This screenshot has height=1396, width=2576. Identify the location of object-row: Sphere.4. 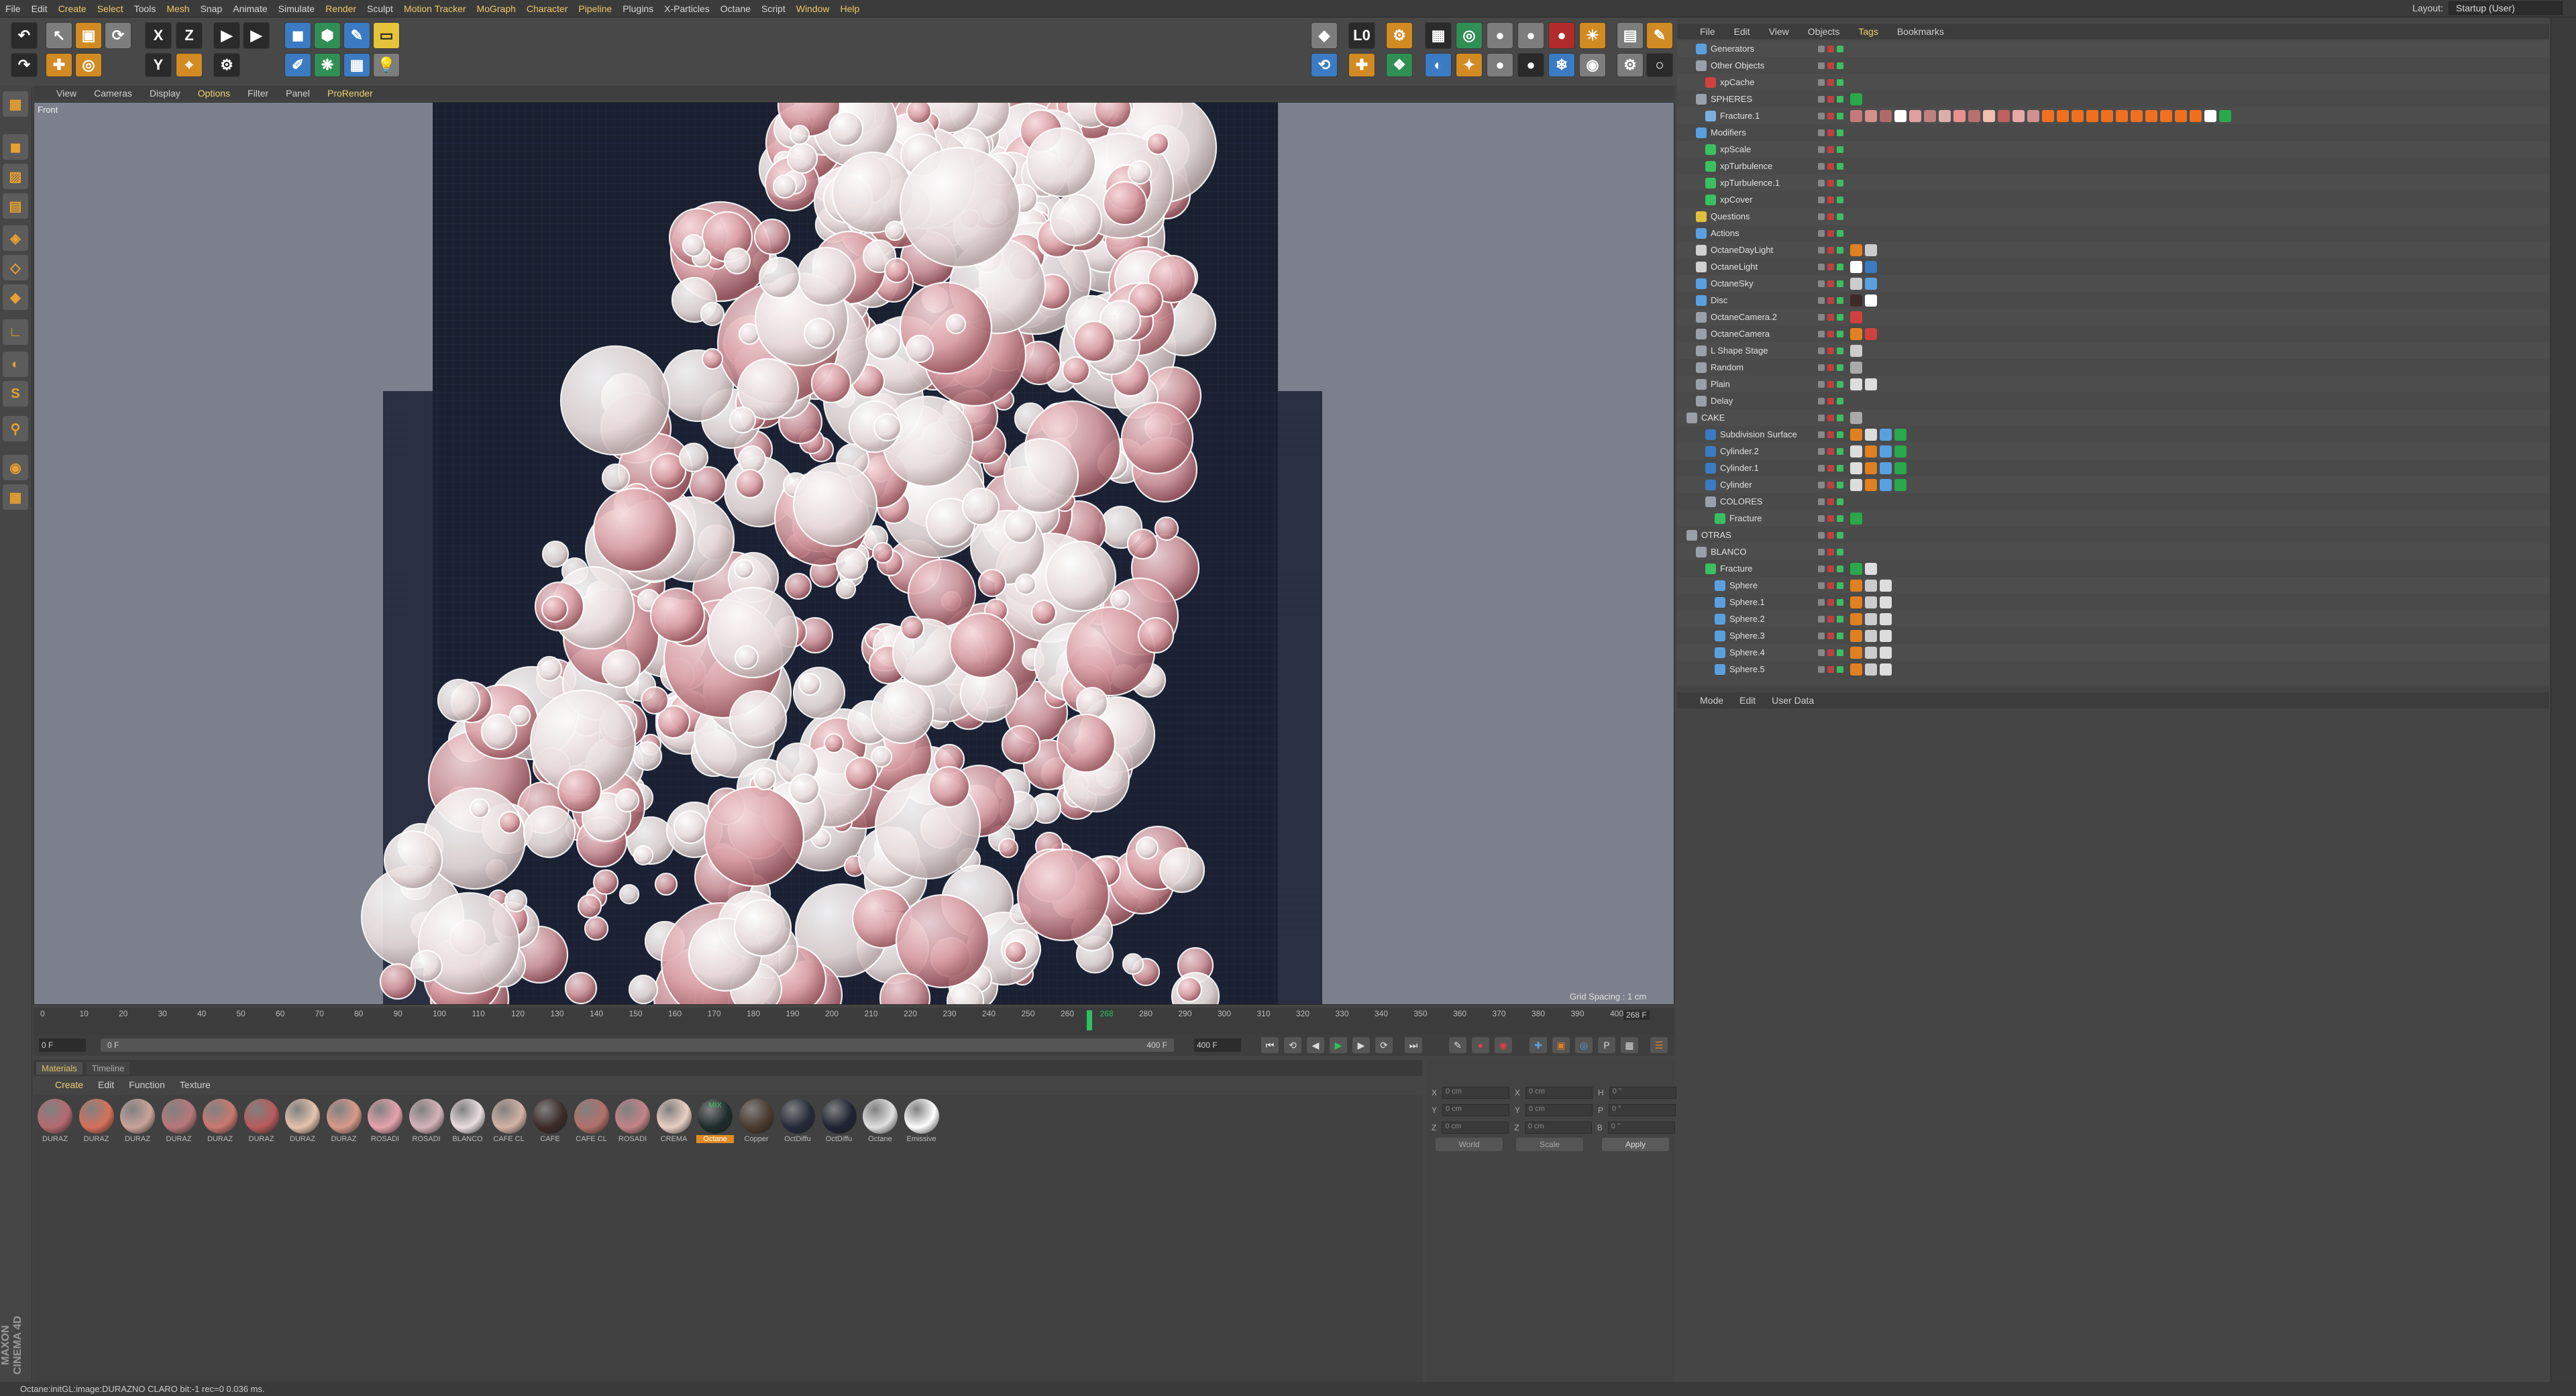
(2113, 652).